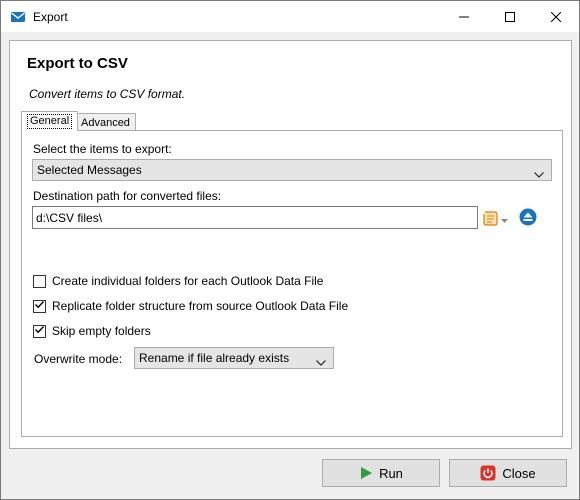 This screenshot has width=580, height=500. Describe the element at coordinates (214, 358) in the screenshot. I see `overwrite-mode-value: Rename if file already exists` at that location.